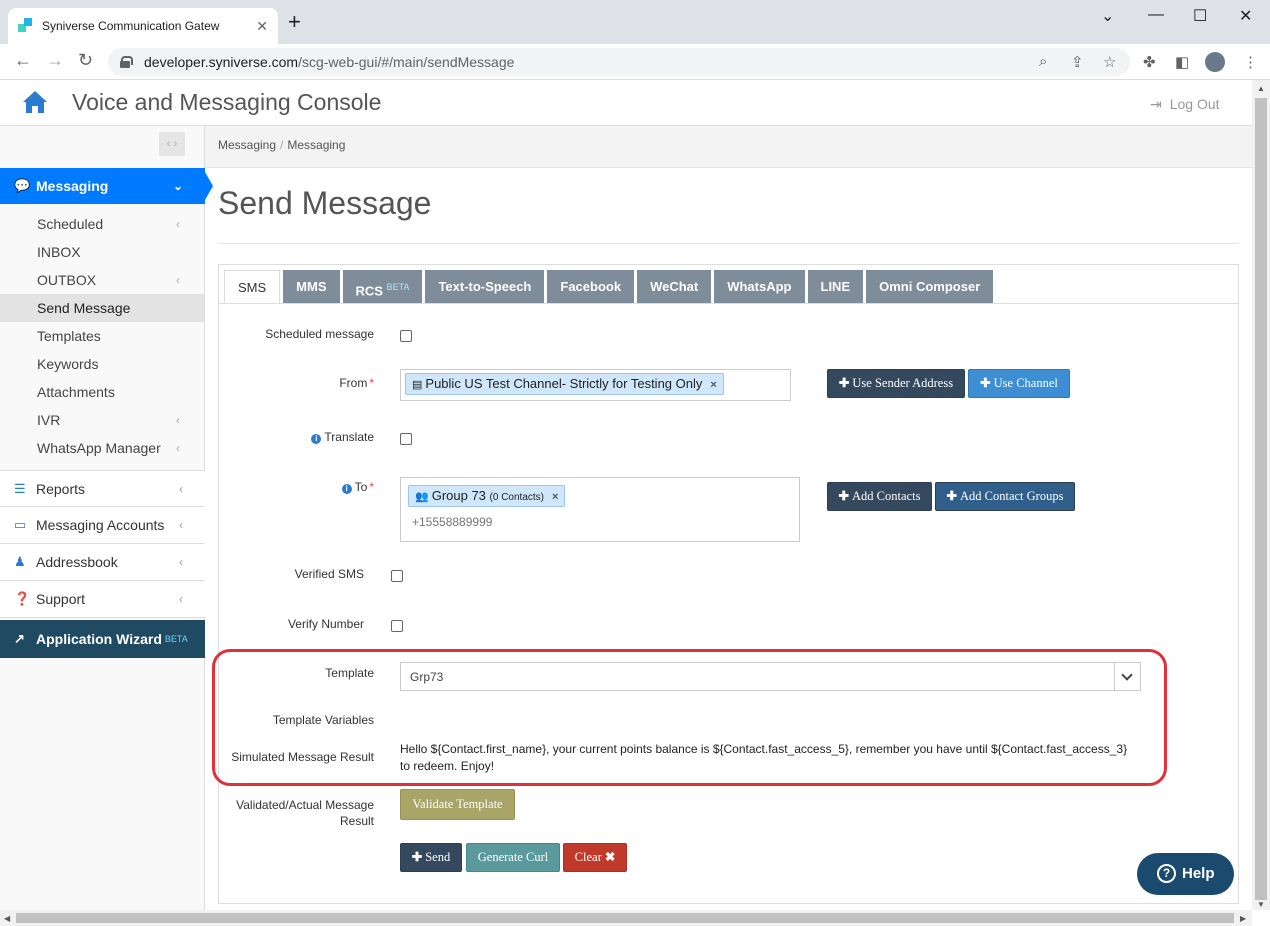  Describe the element at coordinates (1250, 62) in the screenshot. I see `menu-dots-icon: ⋮` at that location.